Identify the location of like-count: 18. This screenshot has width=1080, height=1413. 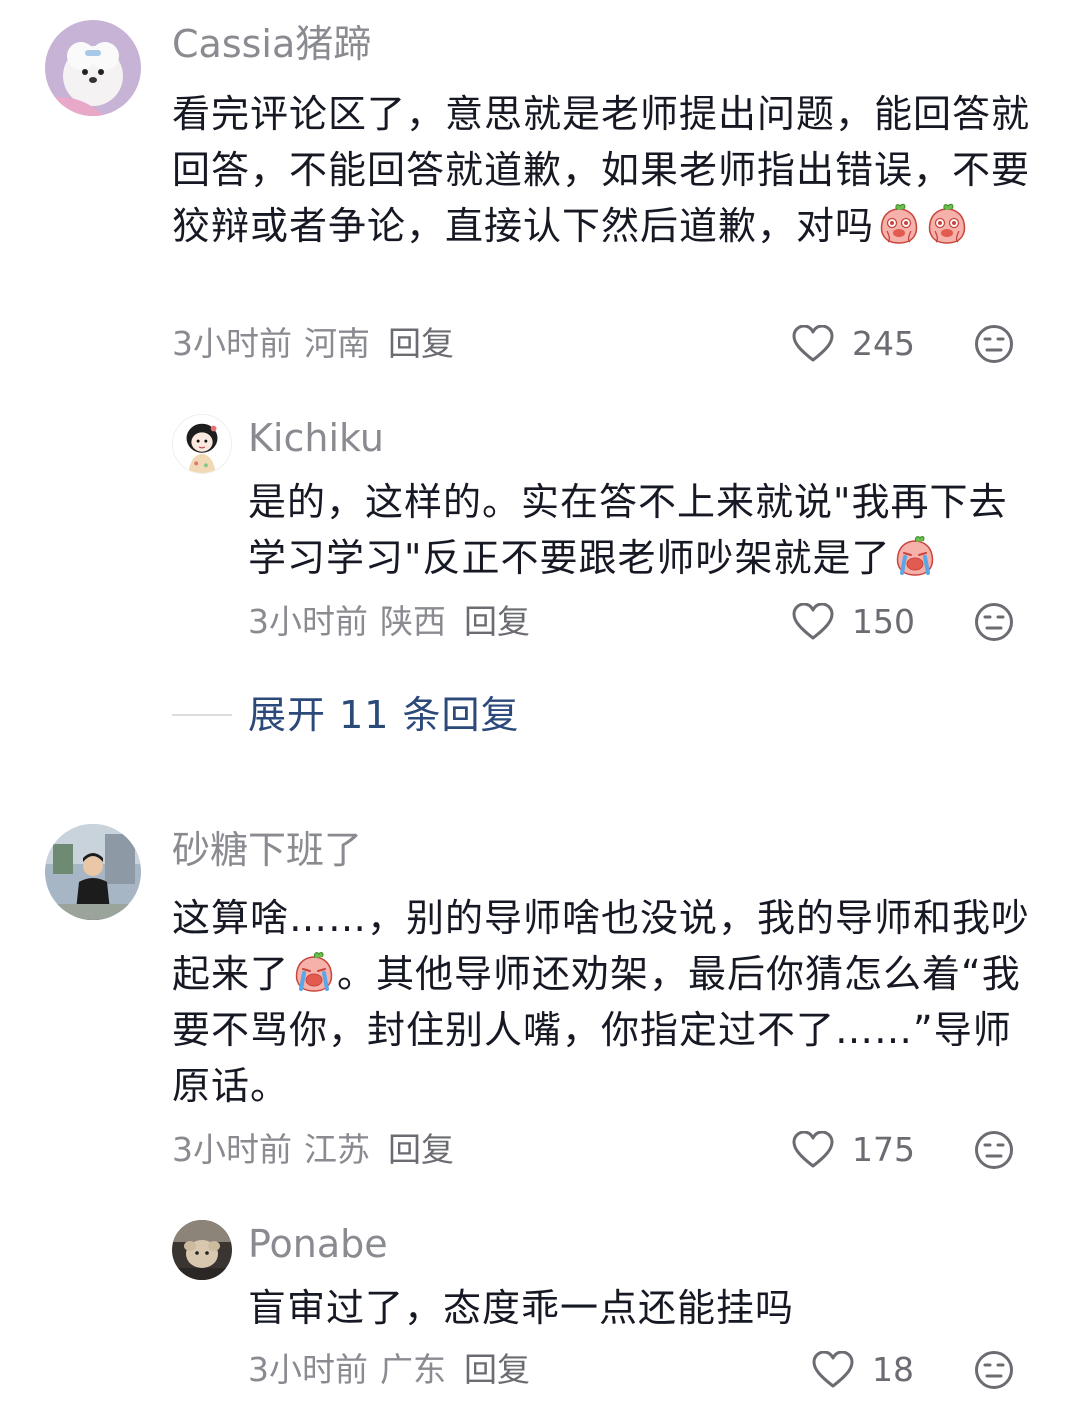
(893, 1369).